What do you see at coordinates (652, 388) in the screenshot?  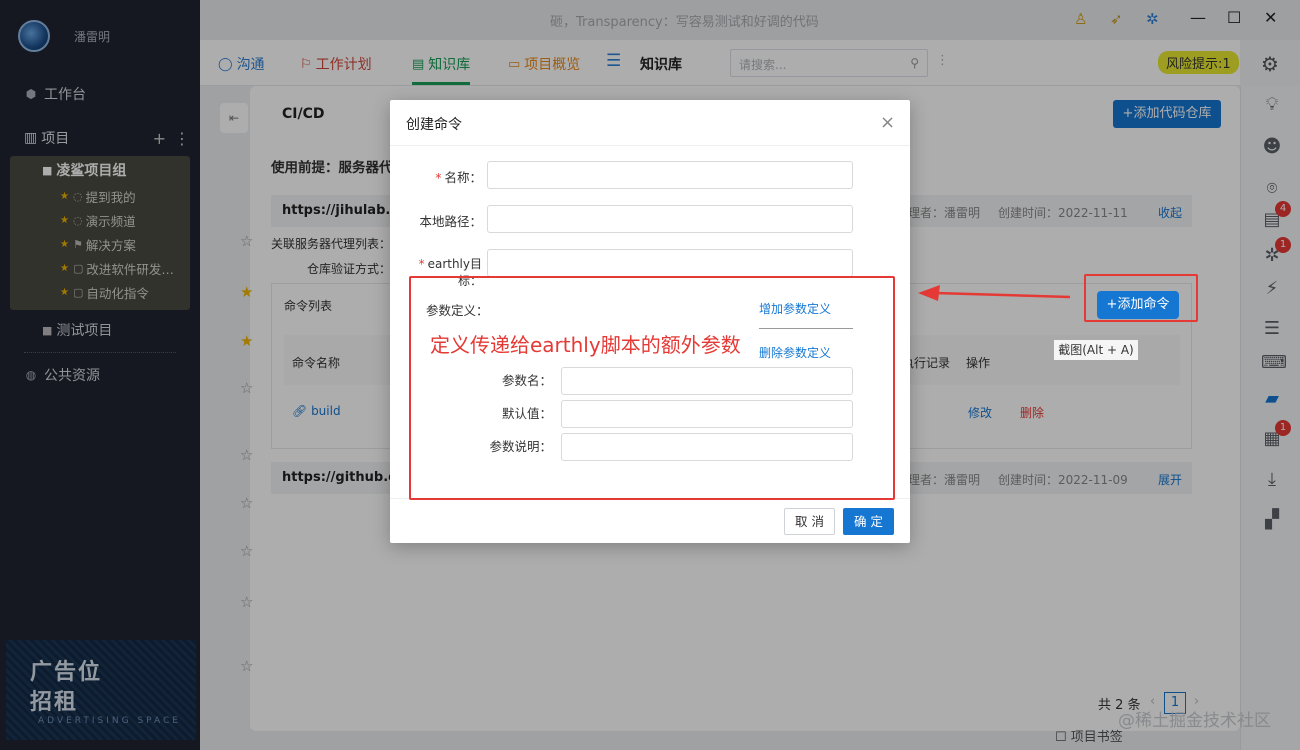 I see `highlight-box` at bounding box center [652, 388].